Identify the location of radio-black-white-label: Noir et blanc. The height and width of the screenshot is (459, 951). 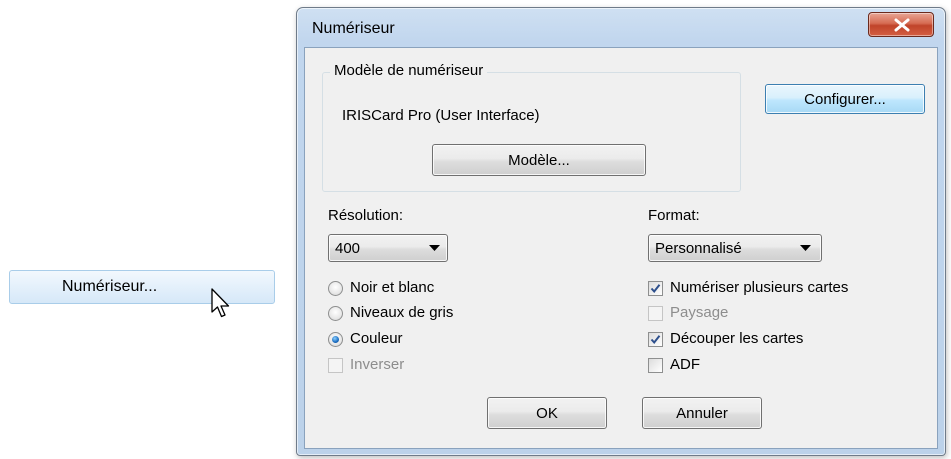
(392, 287).